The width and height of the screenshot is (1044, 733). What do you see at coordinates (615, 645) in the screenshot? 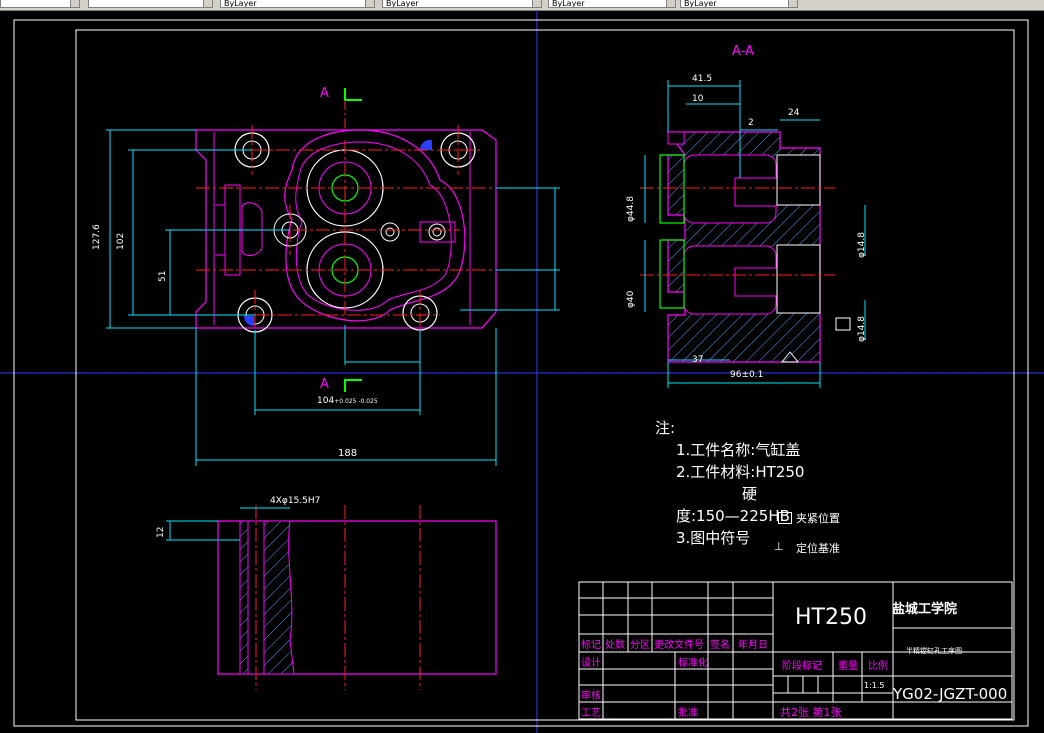
I see `tb-h-count: 处数` at bounding box center [615, 645].